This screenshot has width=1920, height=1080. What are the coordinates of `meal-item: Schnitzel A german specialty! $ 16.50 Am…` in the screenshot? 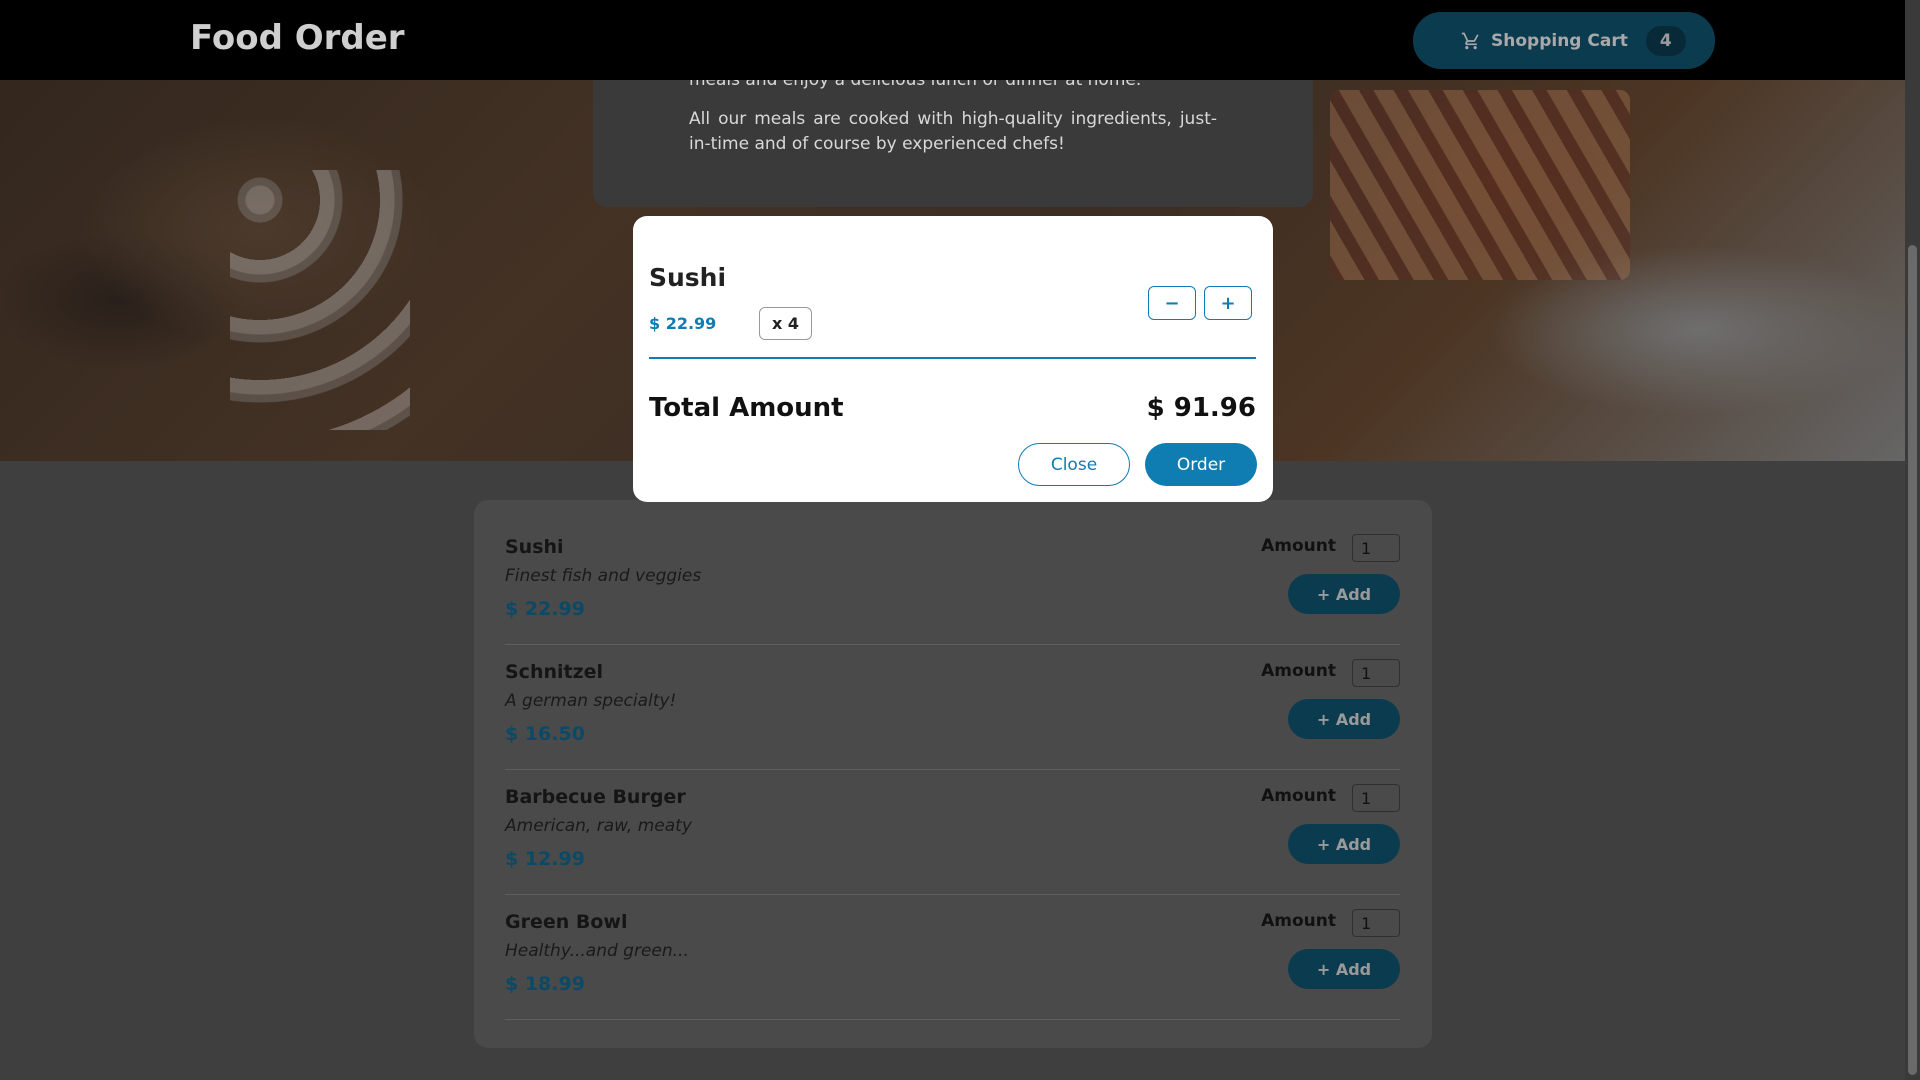 It's located at (952, 707).